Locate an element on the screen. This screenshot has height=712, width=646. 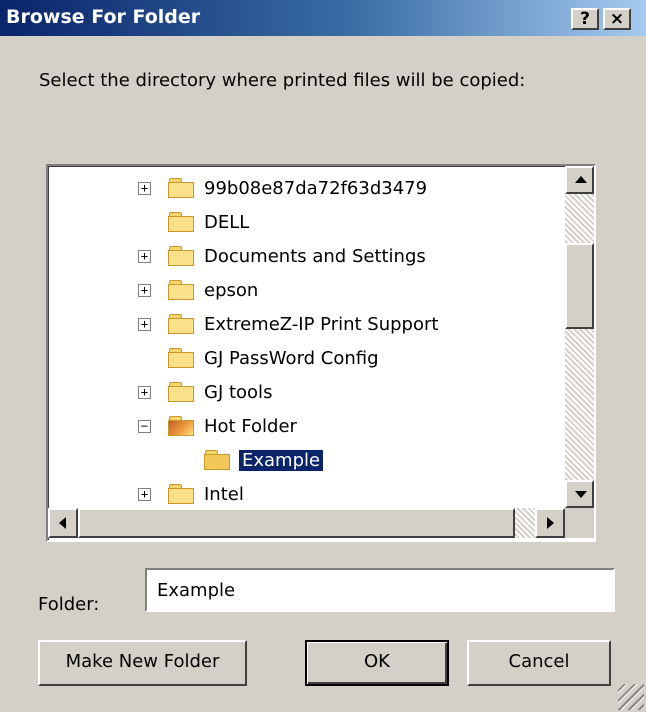
tree-node-label: ExtremeZ-IP Print Support is located at coordinates (321, 324).